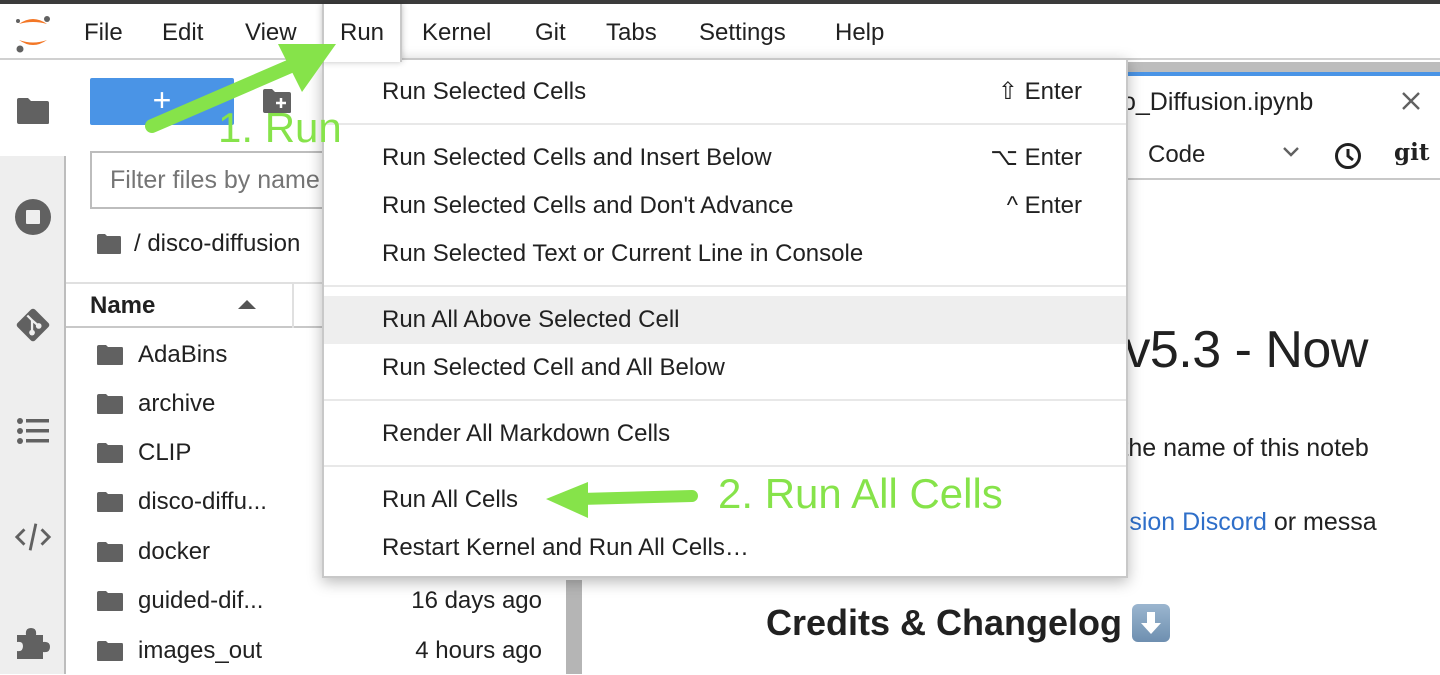 Image resolution: width=1440 pixels, height=675 pixels. Describe the element at coordinates (577, 157) in the screenshot. I see `menu-item-label: Run Selected Cells and Insert Below` at that location.